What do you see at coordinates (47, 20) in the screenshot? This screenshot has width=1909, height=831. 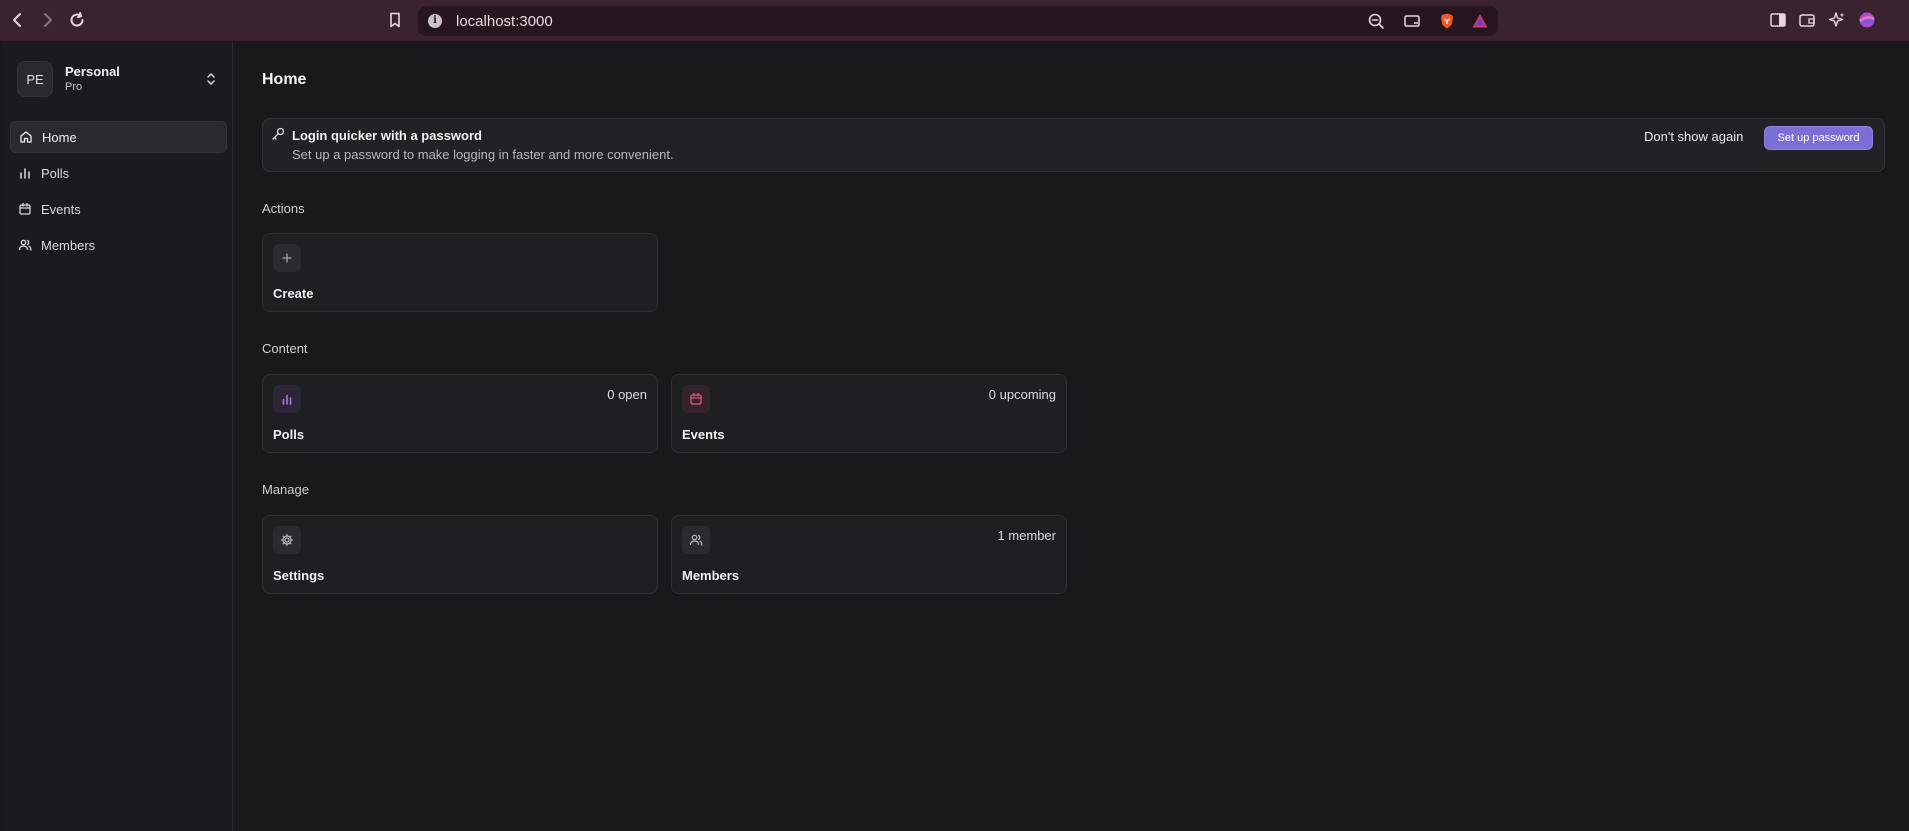 I see `forward-icon` at bounding box center [47, 20].